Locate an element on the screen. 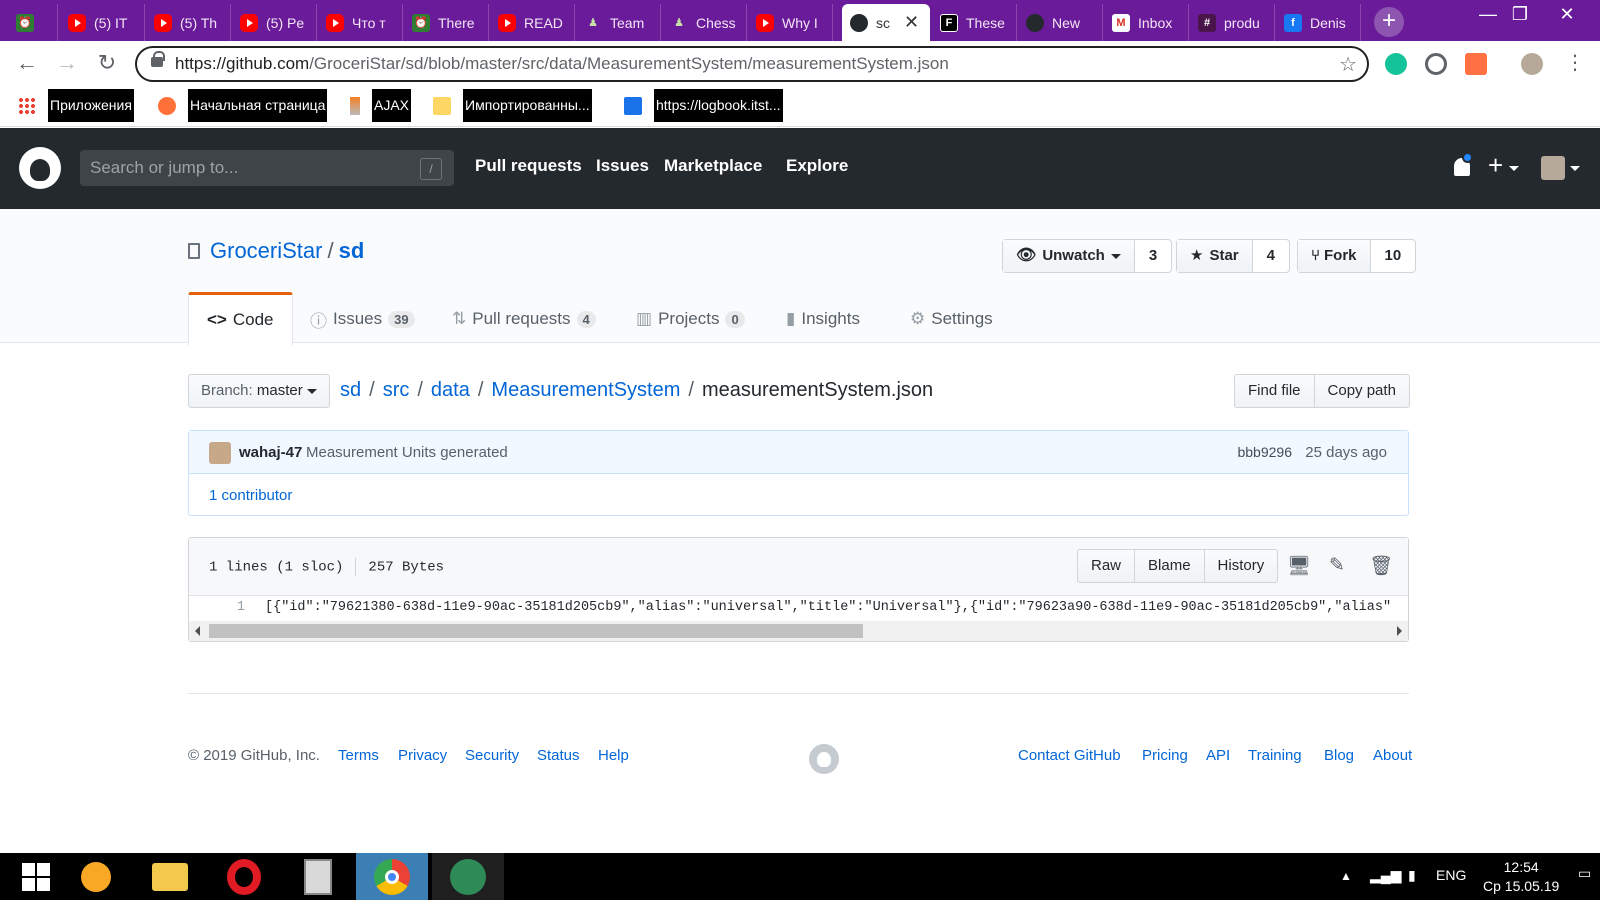 This screenshot has height=900, width=1600. system-clock: 12:54 Ср 15.05.19 is located at coordinates (1521, 877).